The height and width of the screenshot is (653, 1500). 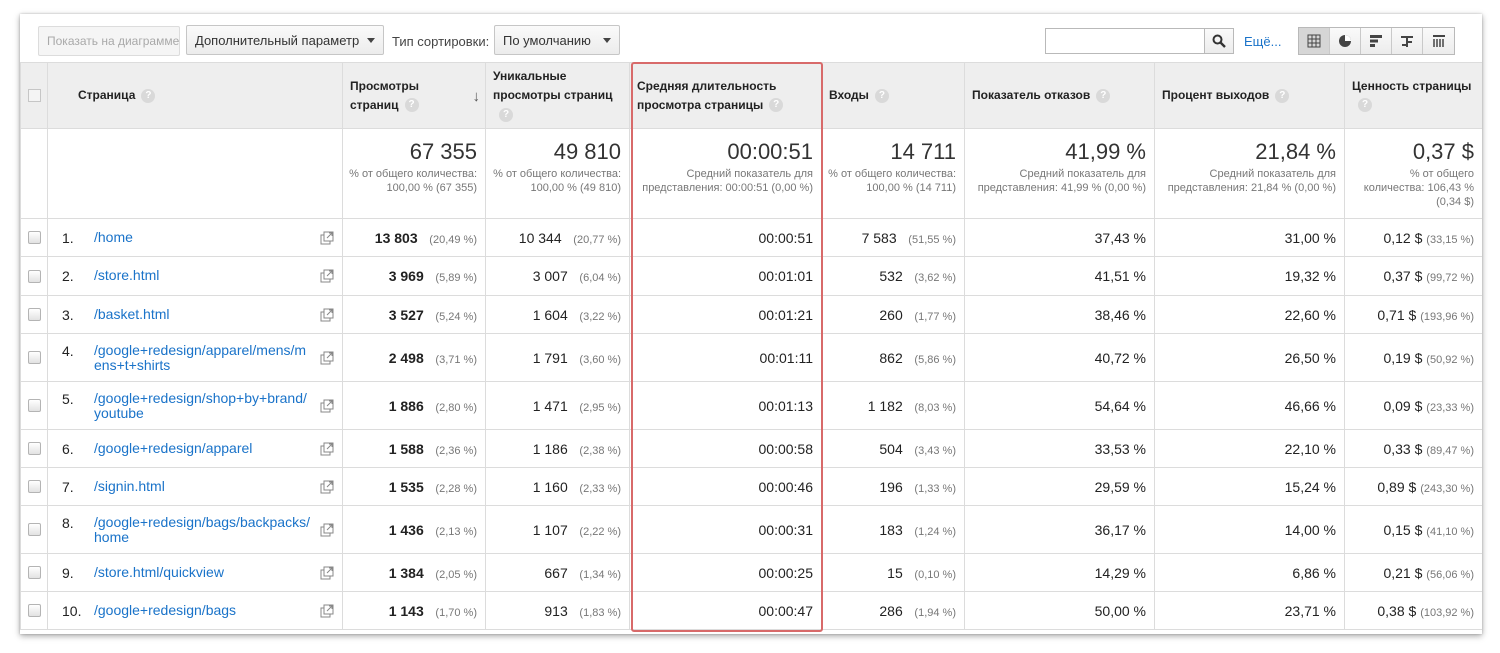 I want to click on comparison-view-button, so click(x=1407, y=41).